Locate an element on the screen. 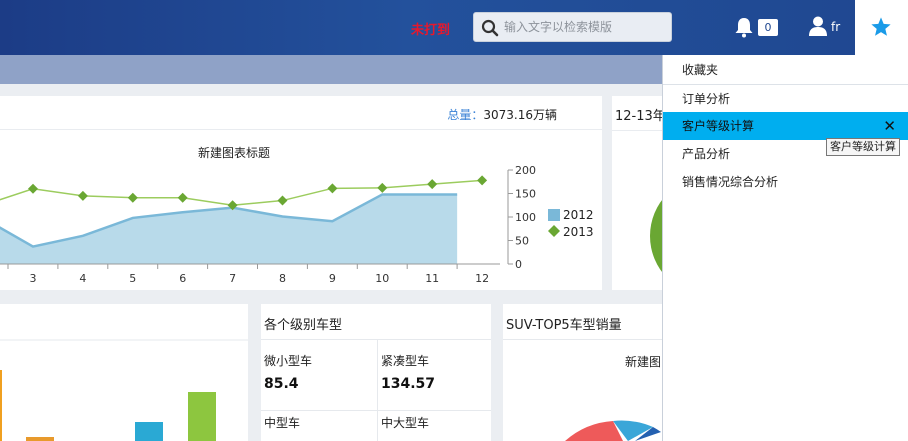 The image size is (908, 441). level-name: 中大型车 is located at coordinates (405, 423).